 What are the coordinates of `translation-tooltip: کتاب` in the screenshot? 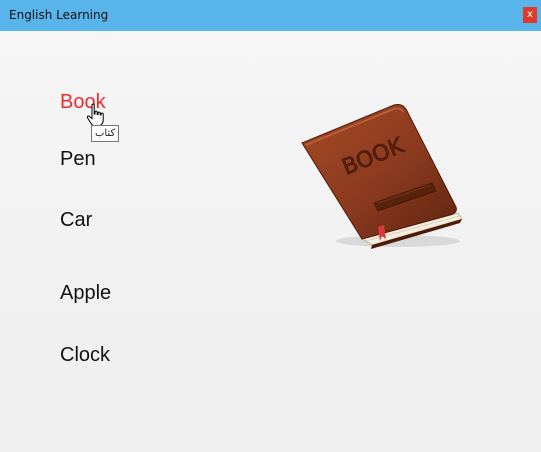 It's located at (105, 133).